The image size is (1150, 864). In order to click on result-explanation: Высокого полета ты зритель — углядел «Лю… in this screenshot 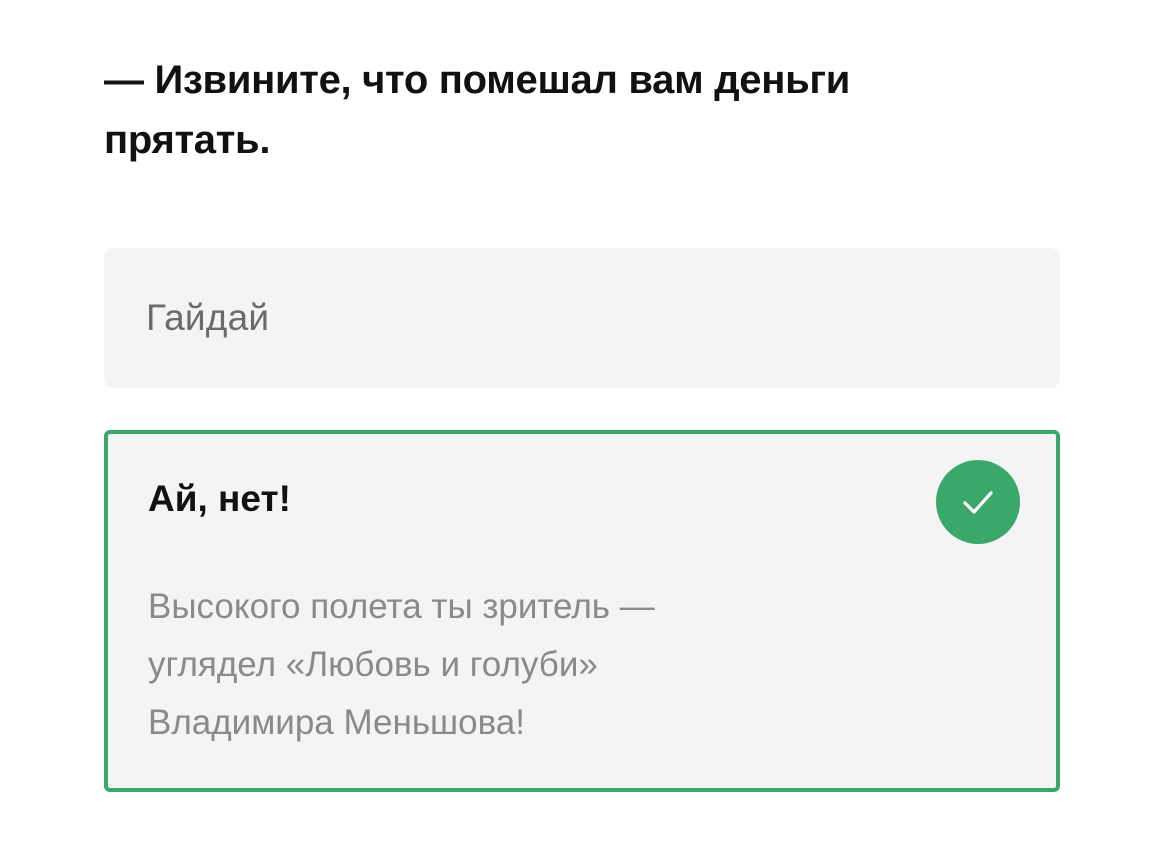, I will do `click(558, 665)`.